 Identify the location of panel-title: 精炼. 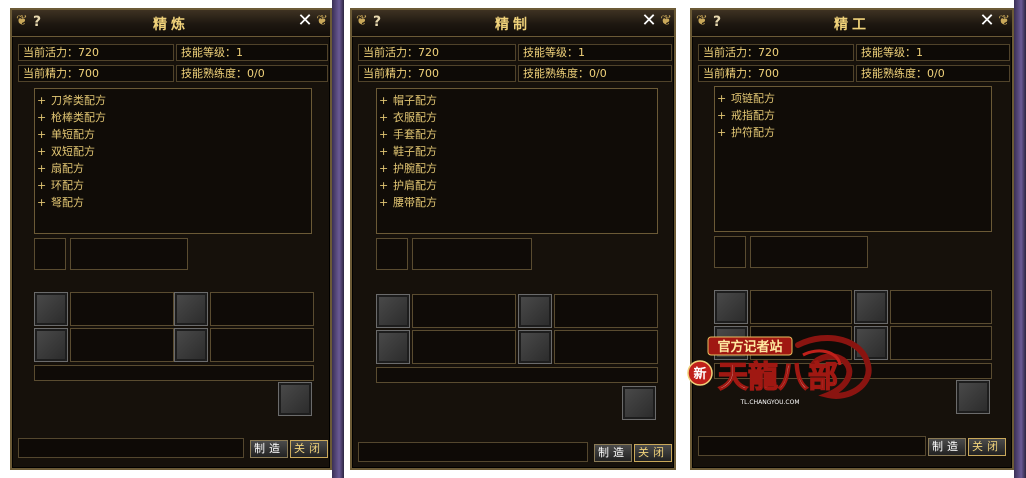
(171, 25).